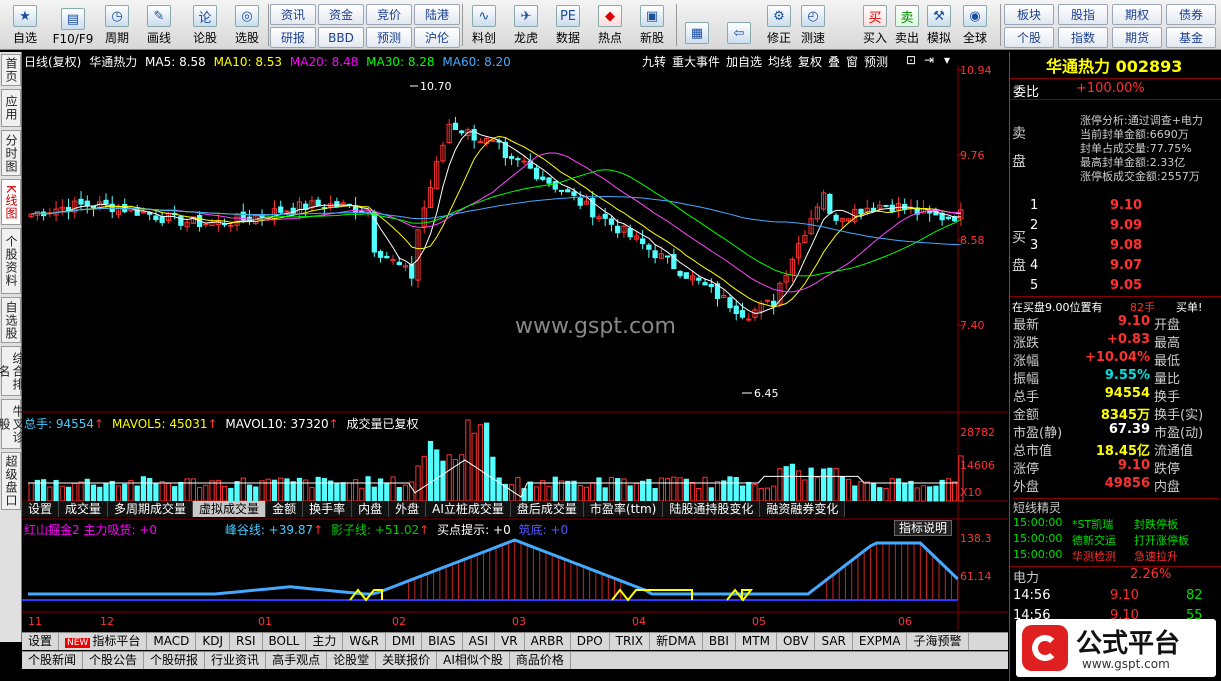 This screenshot has height=681, width=1221. I want to click on leftnav-item-3: K线图, so click(11, 202).